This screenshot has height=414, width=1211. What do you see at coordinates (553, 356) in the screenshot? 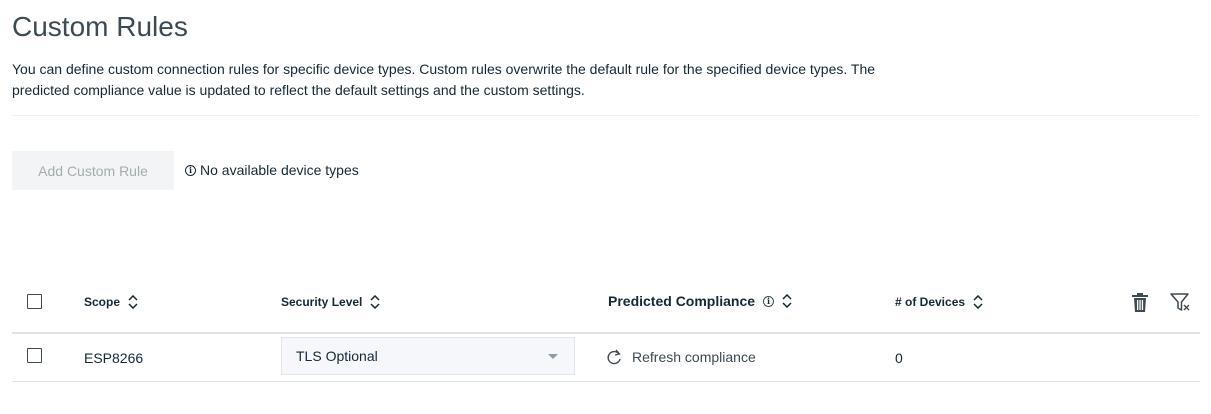
I see `chevron-down-icon` at bounding box center [553, 356].